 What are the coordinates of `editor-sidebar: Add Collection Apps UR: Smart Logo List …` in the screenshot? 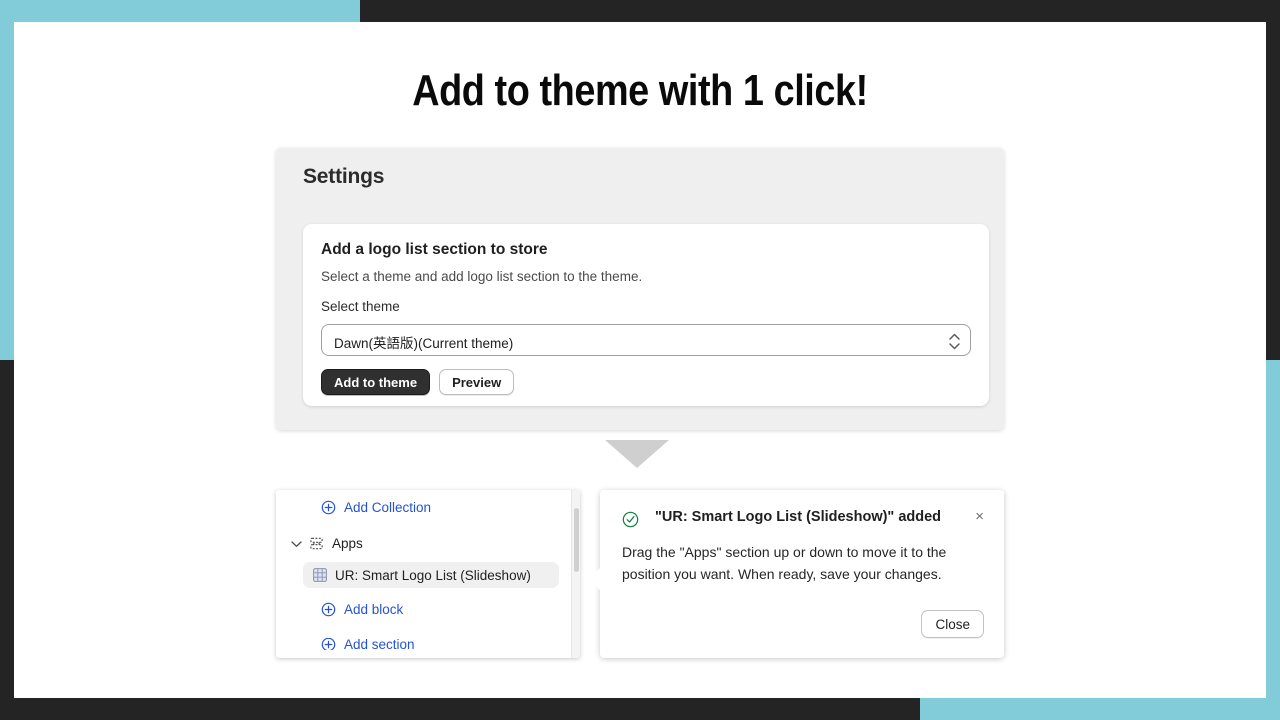 It's located at (428, 574).